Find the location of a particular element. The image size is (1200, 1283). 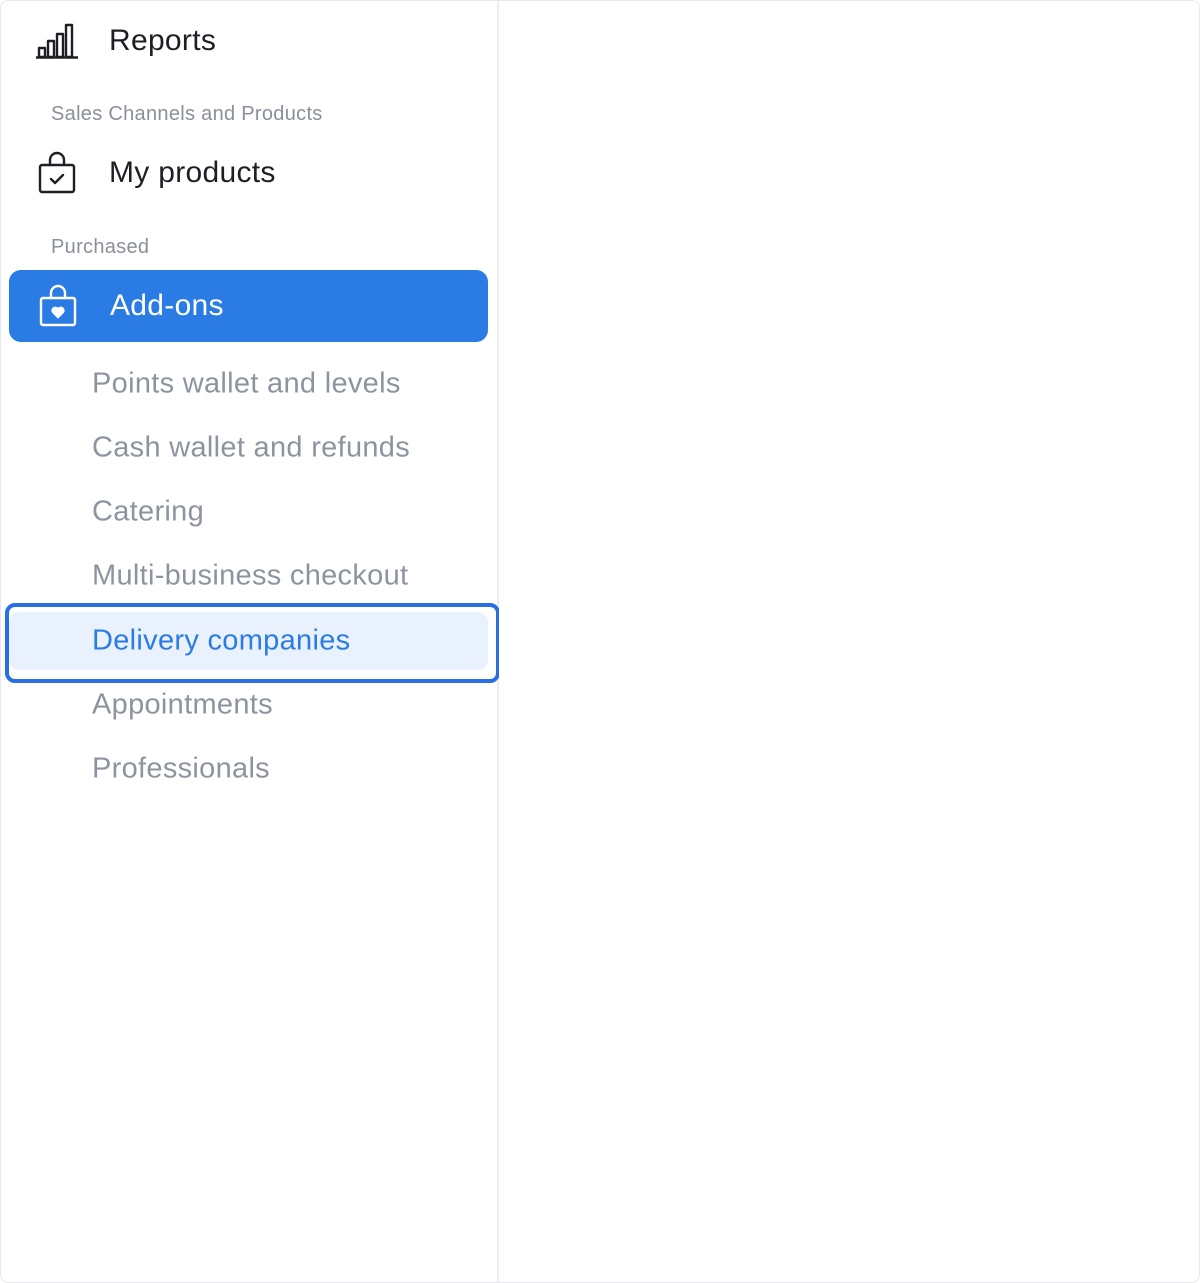

sub-item-cash-wallet: Cash wallet and refunds is located at coordinates (248, 448).